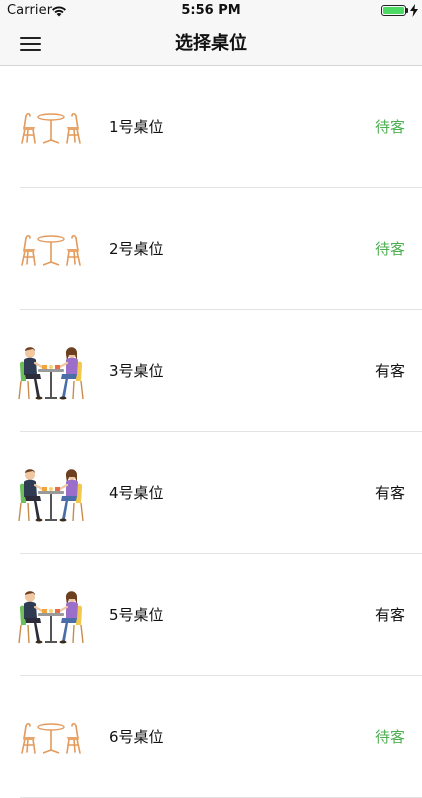  I want to click on charging-bolt-icon, so click(414, 10).